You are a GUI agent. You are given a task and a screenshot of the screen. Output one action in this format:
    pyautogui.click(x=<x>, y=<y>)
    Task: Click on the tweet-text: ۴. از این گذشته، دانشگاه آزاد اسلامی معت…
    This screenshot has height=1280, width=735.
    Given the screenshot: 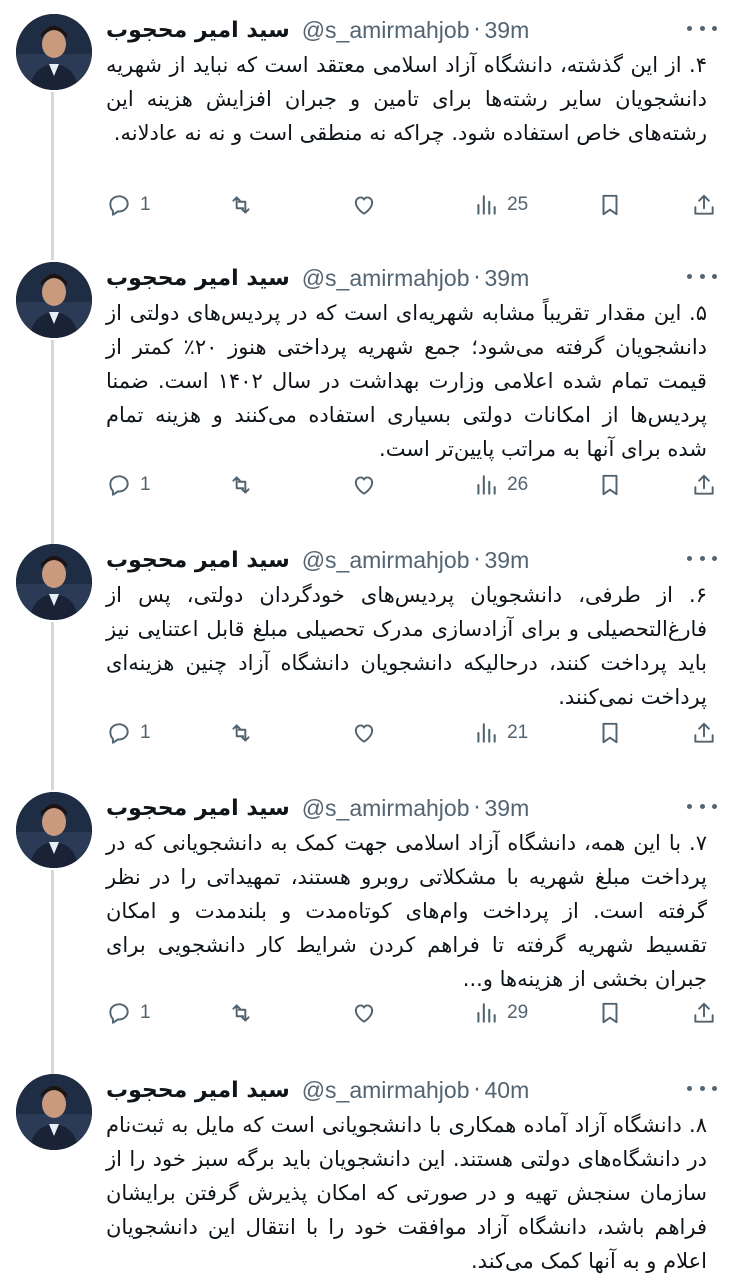 What is the action you would take?
    pyautogui.click(x=406, y=99)
    